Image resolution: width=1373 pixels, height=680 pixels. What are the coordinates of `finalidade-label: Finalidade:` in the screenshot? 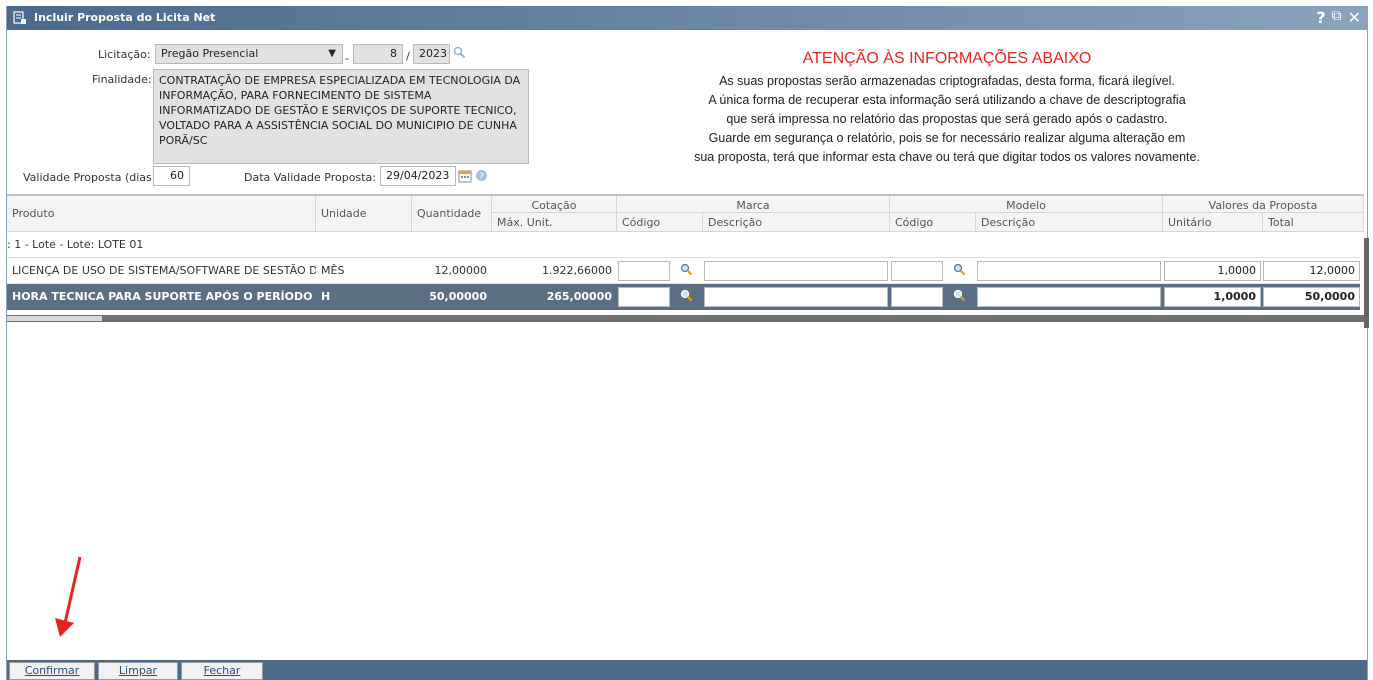 It's located at (122, 79).